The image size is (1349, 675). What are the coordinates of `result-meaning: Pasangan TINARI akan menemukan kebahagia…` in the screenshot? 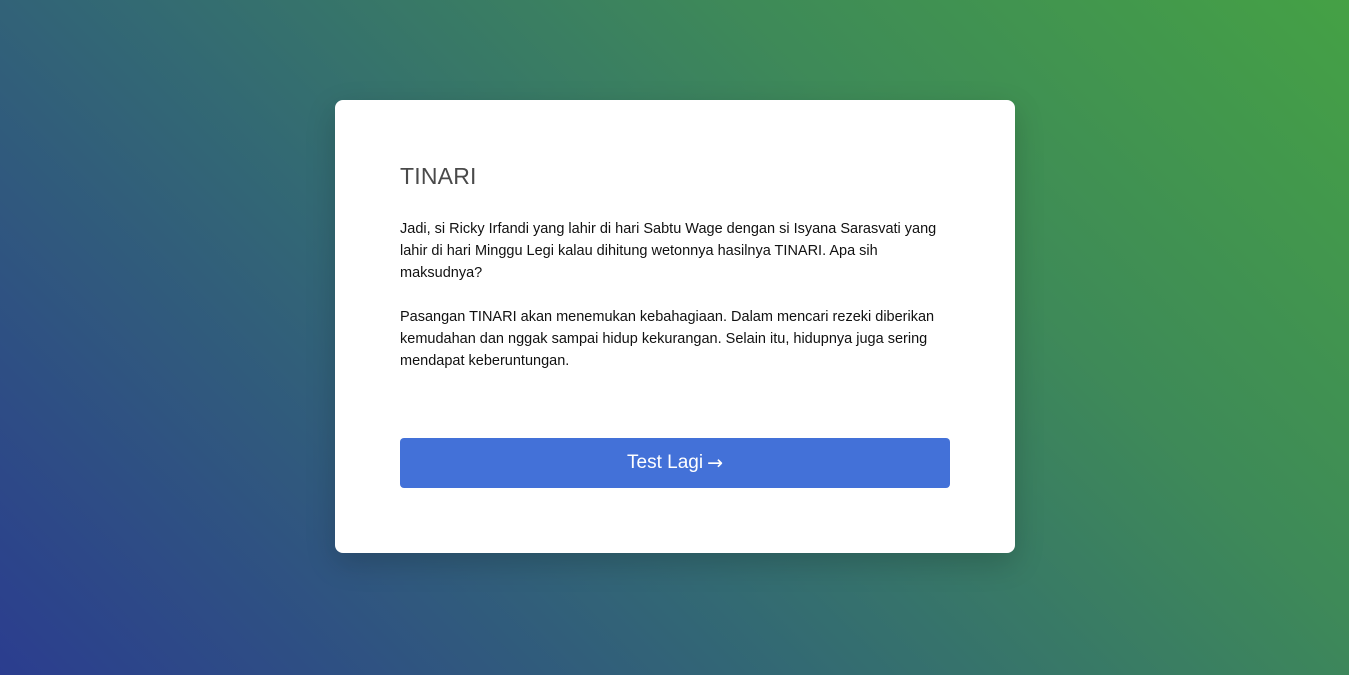 It's located at (667, 339).